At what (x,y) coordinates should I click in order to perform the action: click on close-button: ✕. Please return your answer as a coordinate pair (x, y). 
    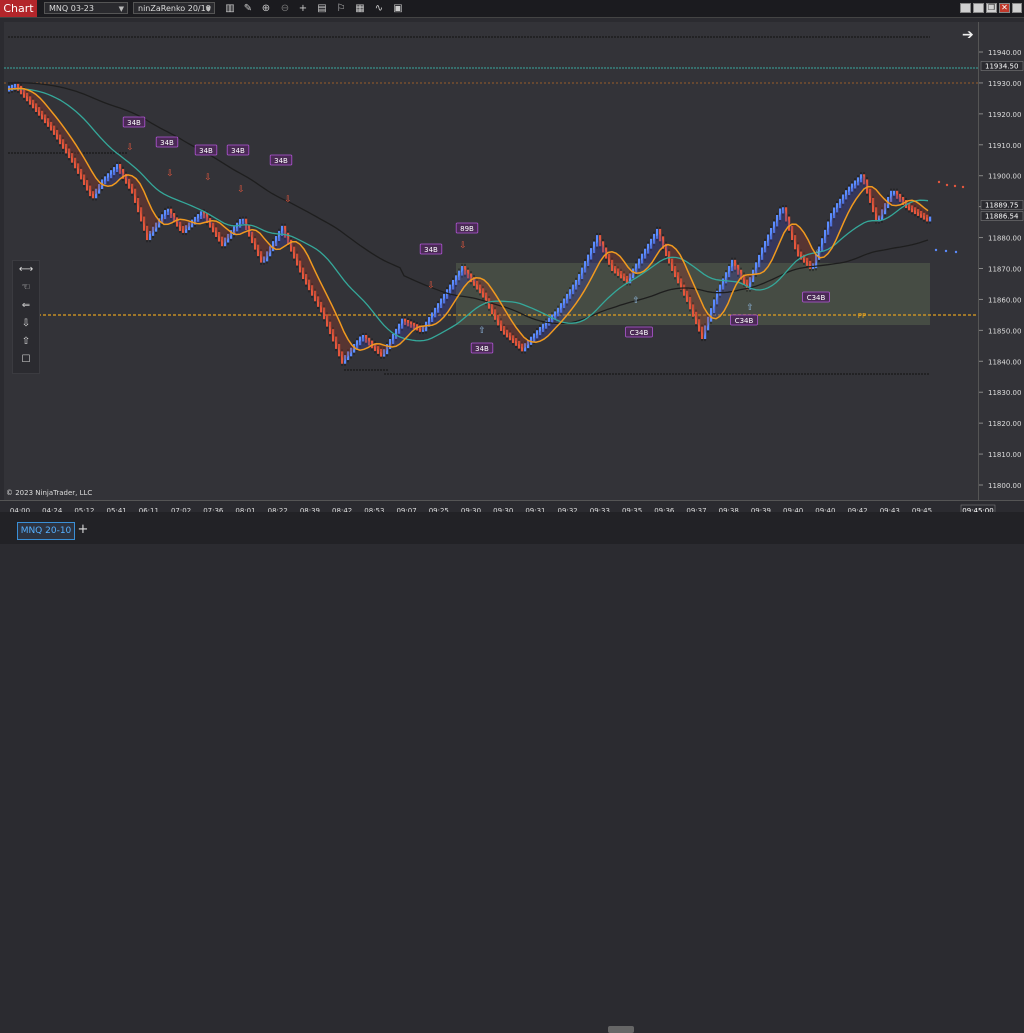
    Looking at the image, I should click on (1004, 8).